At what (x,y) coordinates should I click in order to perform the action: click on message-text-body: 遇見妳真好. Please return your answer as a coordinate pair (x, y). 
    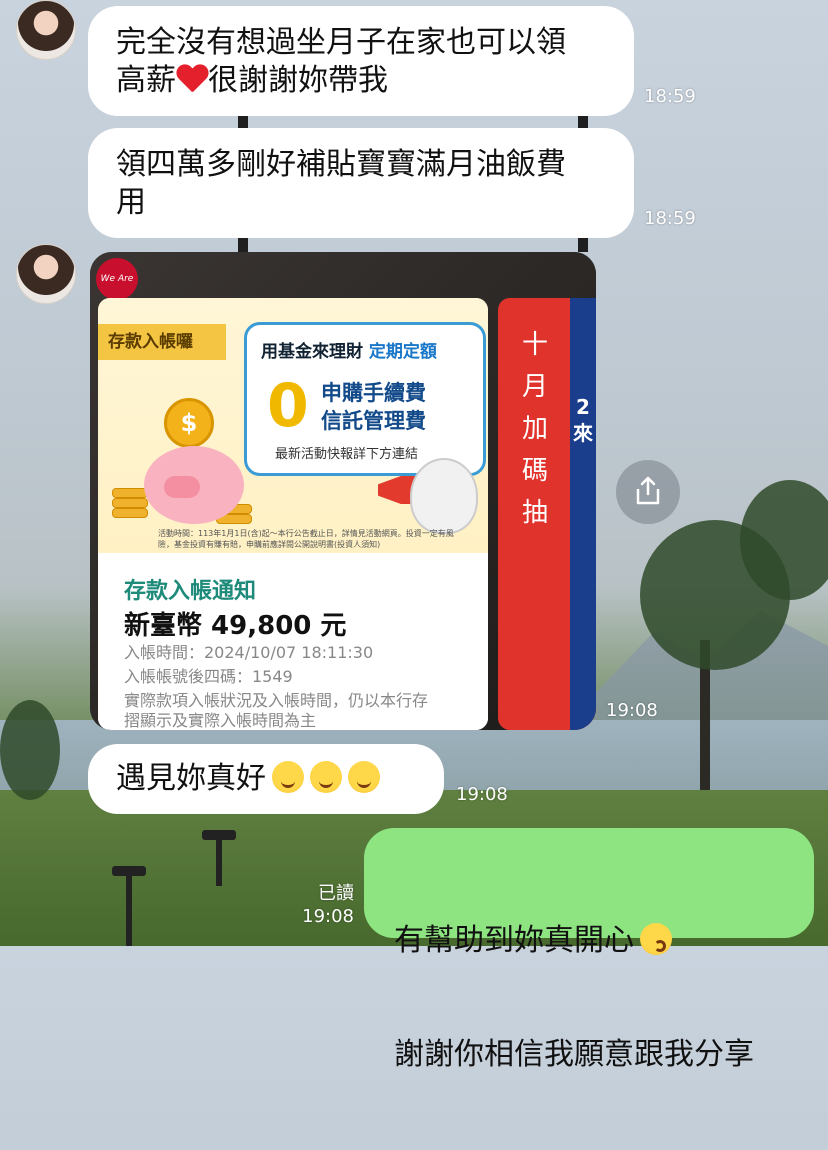
    Looking at the image, I should click on (191, 778).